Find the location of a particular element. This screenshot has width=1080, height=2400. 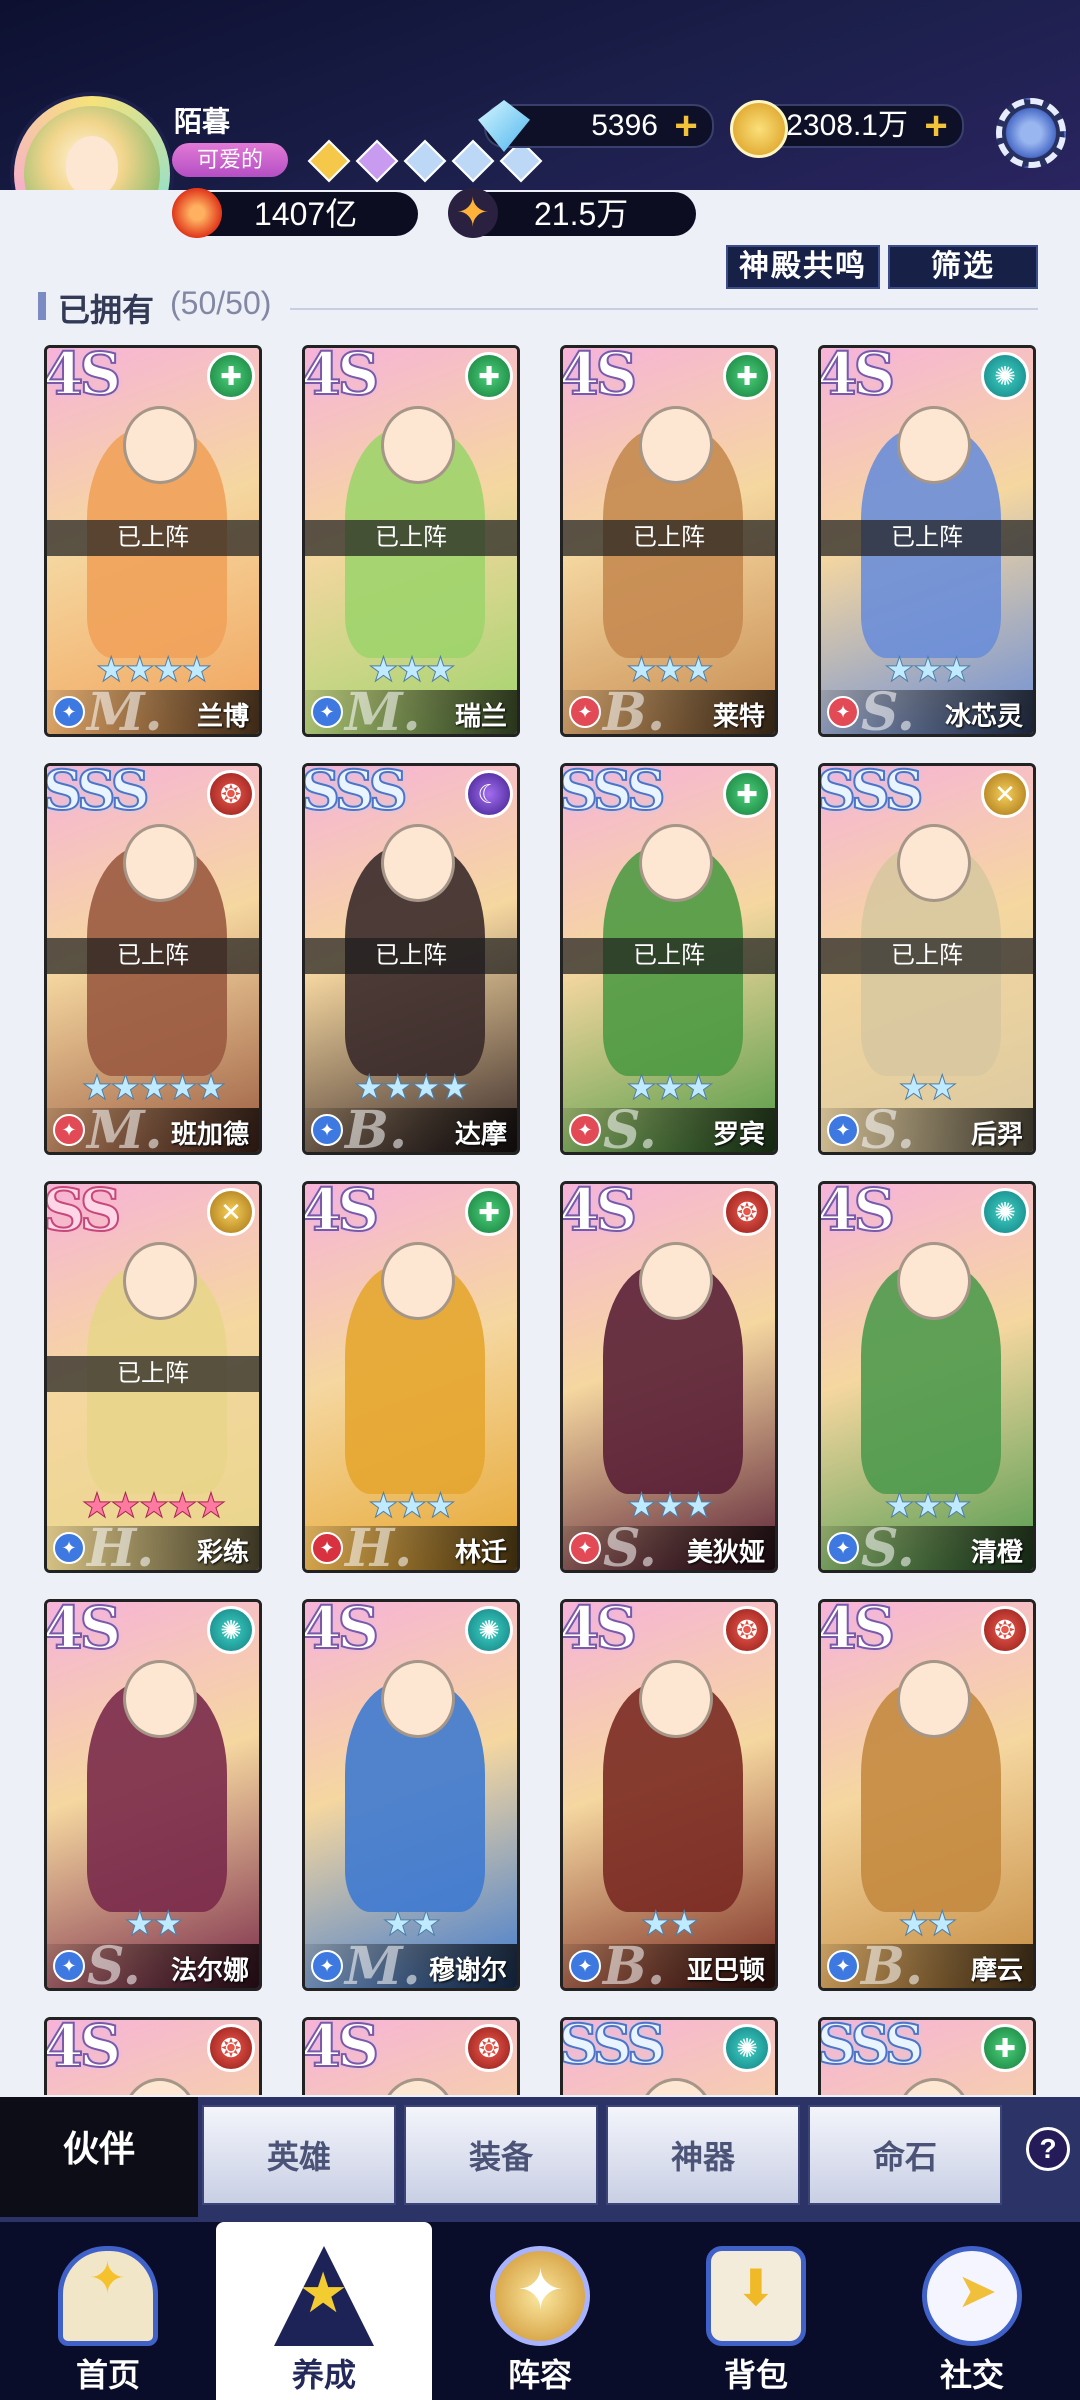

hero-card: 4S ✺ 已上阵 ★★★ ✦ S. 冰芯灵 is located at coordinates (927, 541).